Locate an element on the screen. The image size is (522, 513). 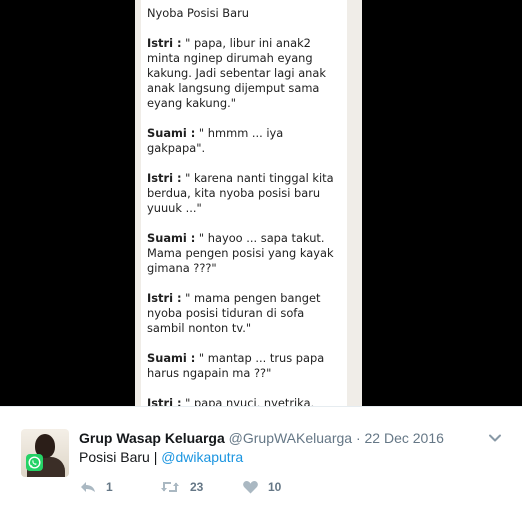
reply-count: 1 is located at coordinates (109, 487).